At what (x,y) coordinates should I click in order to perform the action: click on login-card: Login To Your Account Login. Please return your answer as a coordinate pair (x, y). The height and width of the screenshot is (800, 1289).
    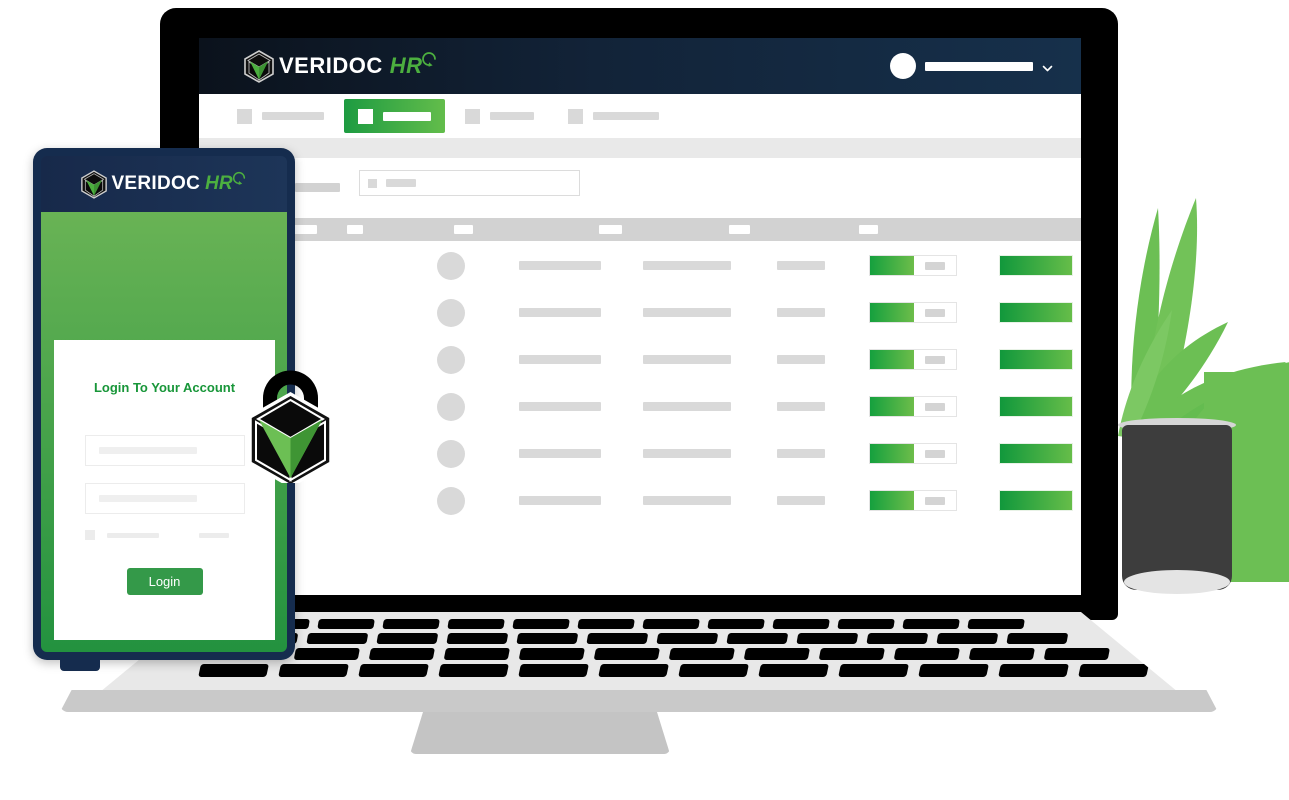
    Looking at the image, I should click on (164, 490).